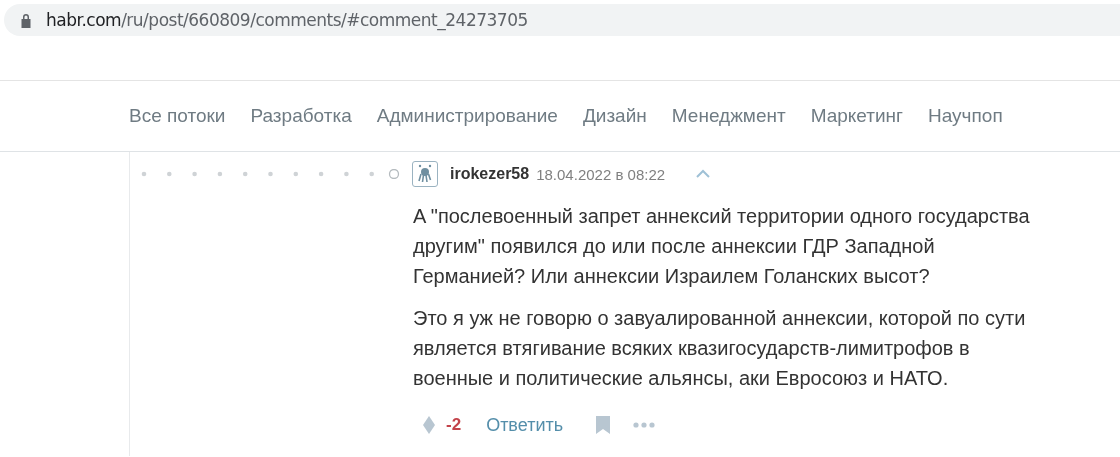  What do you see at coordinates (177, 116) in the screenshot?
I see `nav-tab: Все потоки` at bounding box center [177, 116].